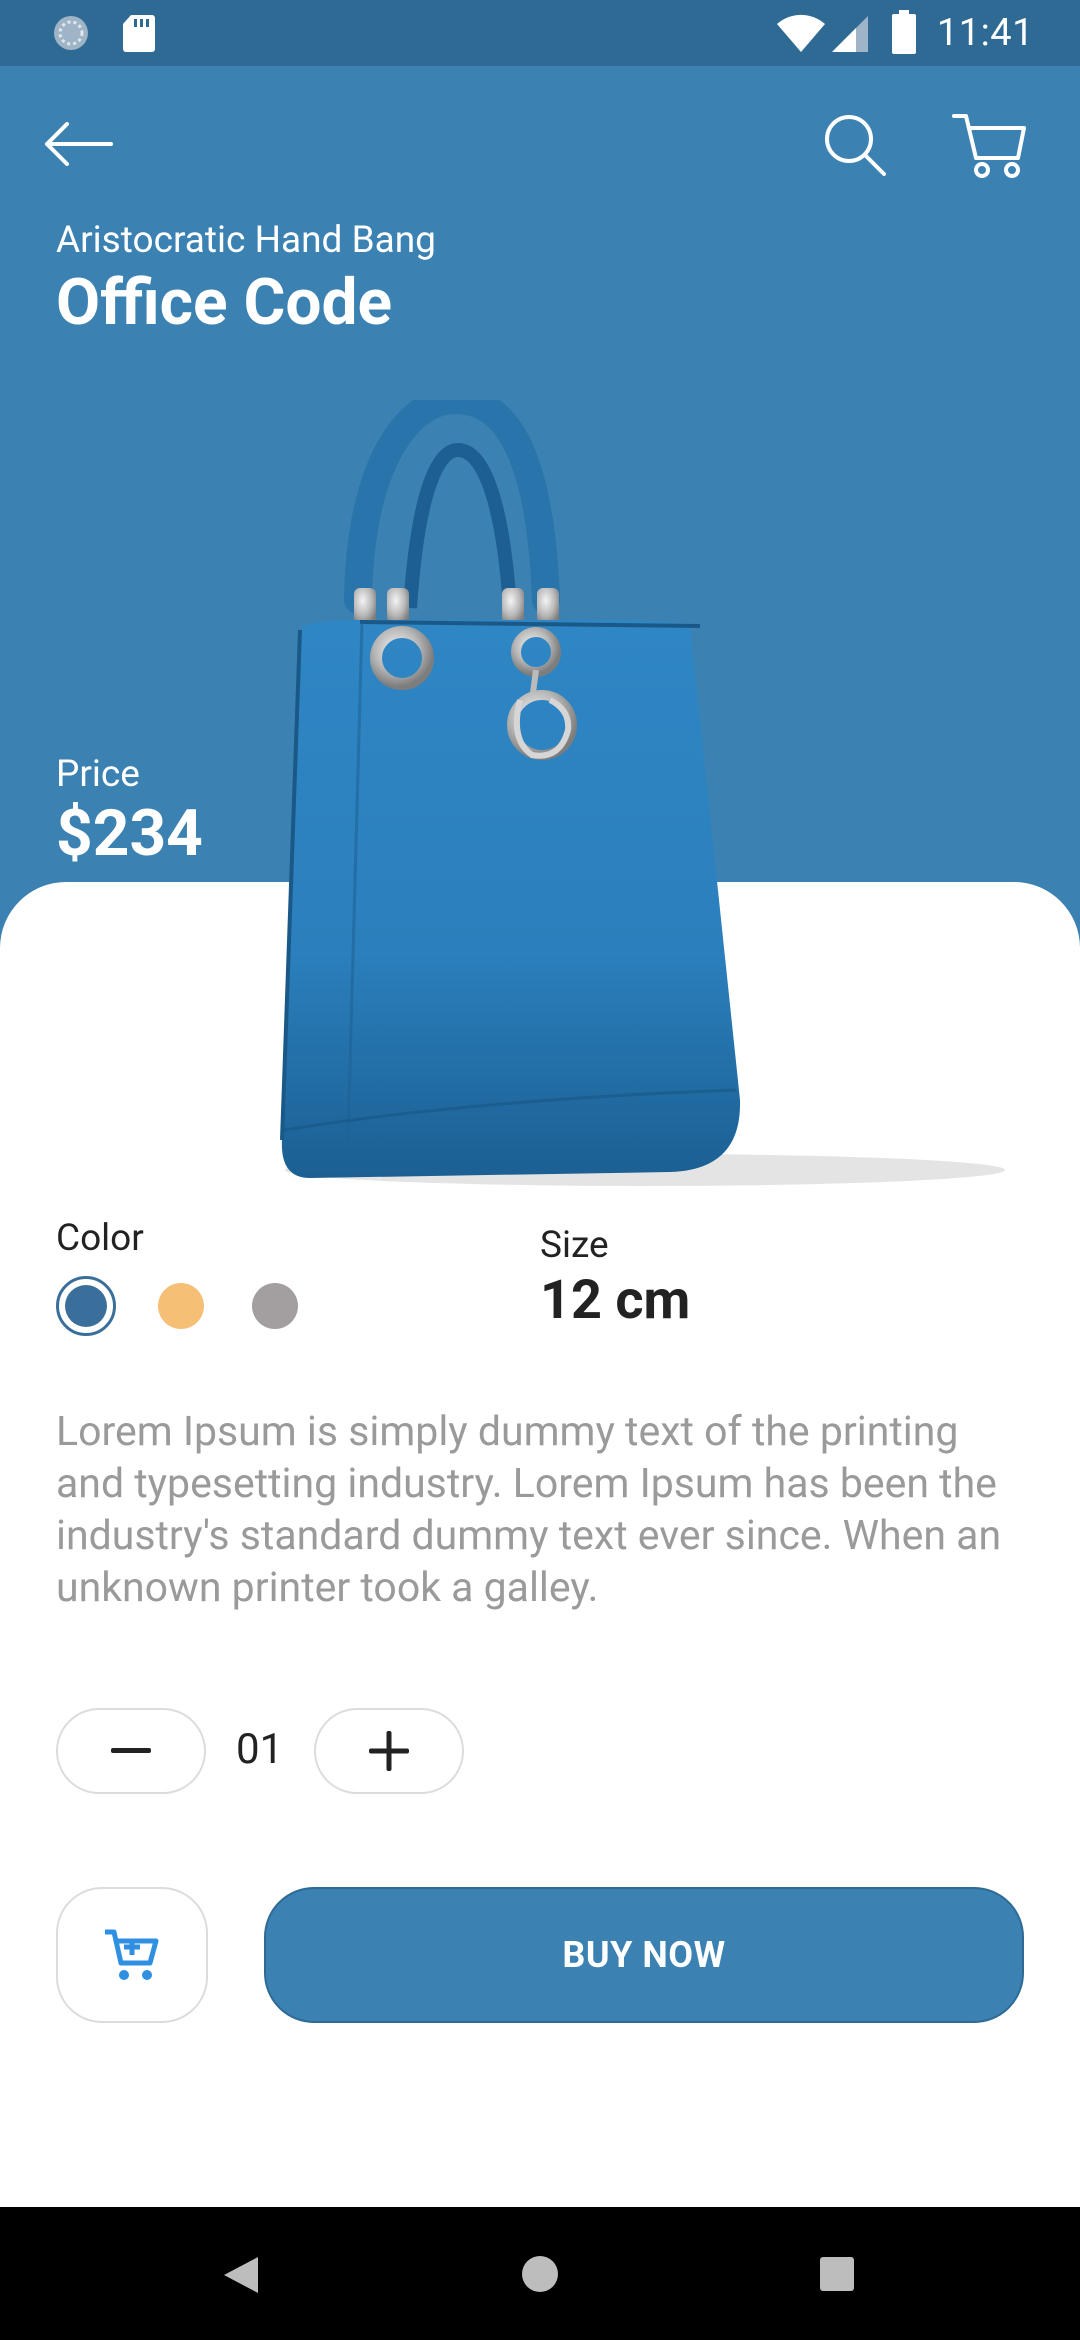 The height and width of the screenshot is (2340, 1080). I want to click on shopping-cart-icon, so click(989, 146).